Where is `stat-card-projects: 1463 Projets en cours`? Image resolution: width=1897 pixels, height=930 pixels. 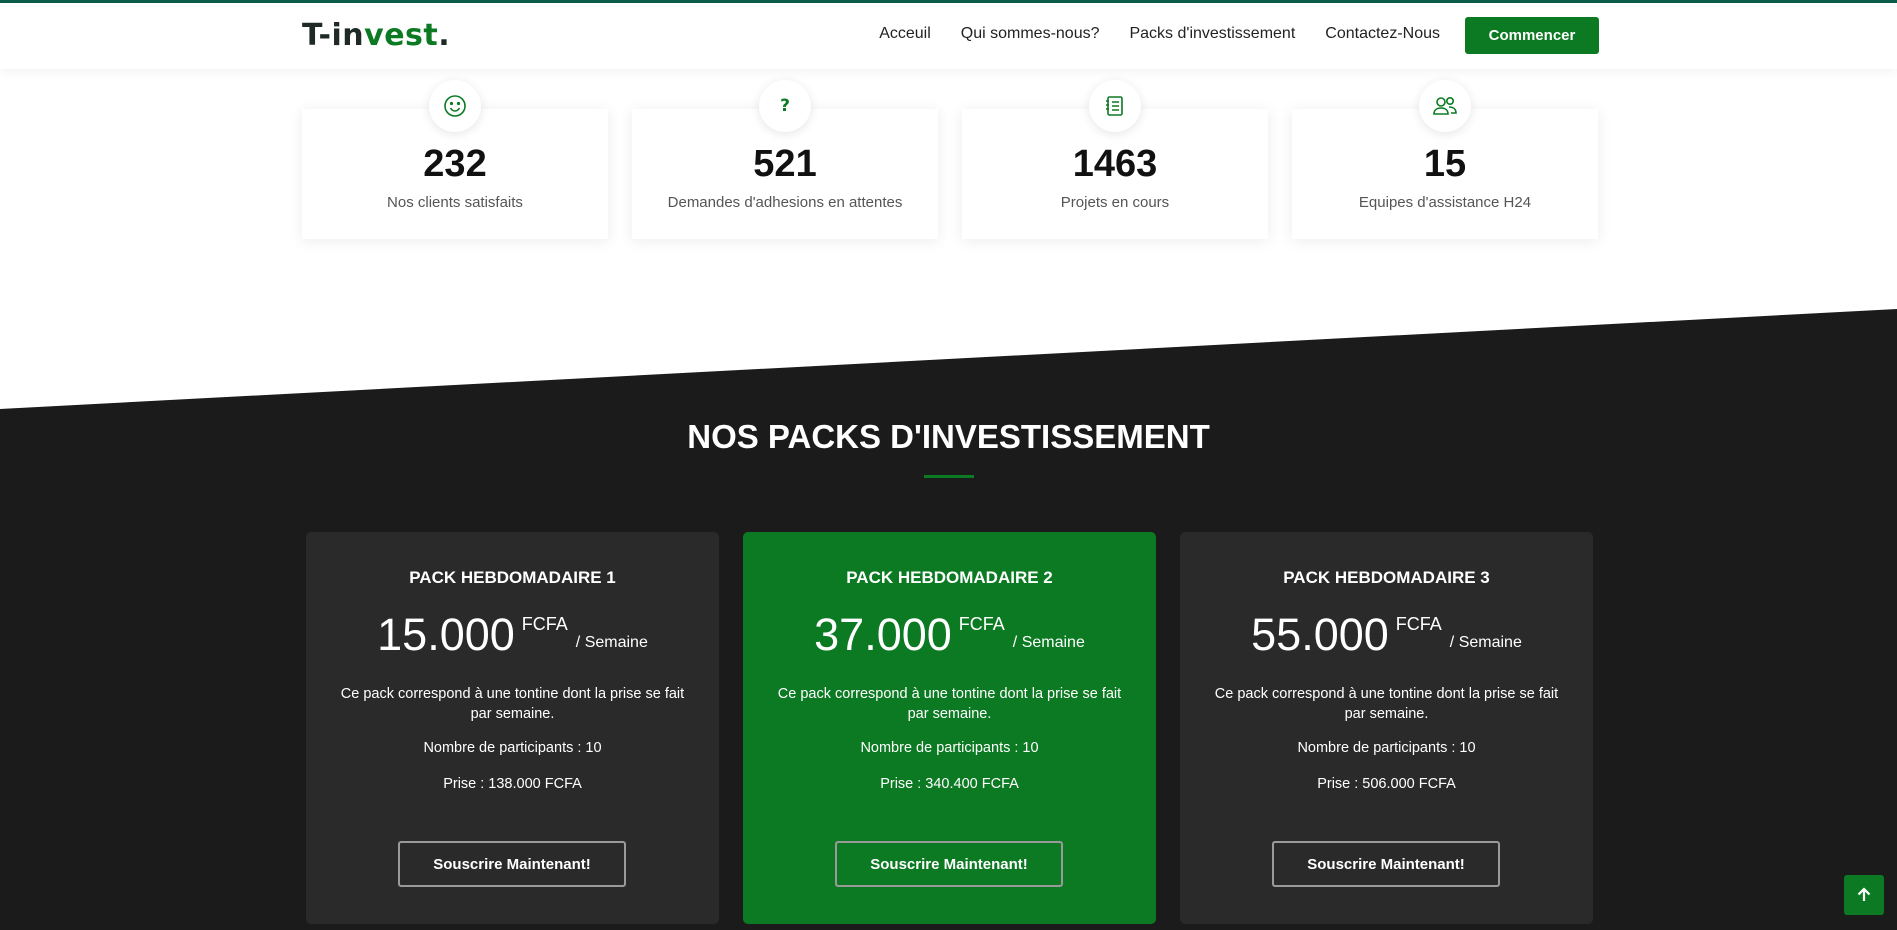
stat-card-projects: 1463 Projets en cours is located at coordinates (1115, 159).